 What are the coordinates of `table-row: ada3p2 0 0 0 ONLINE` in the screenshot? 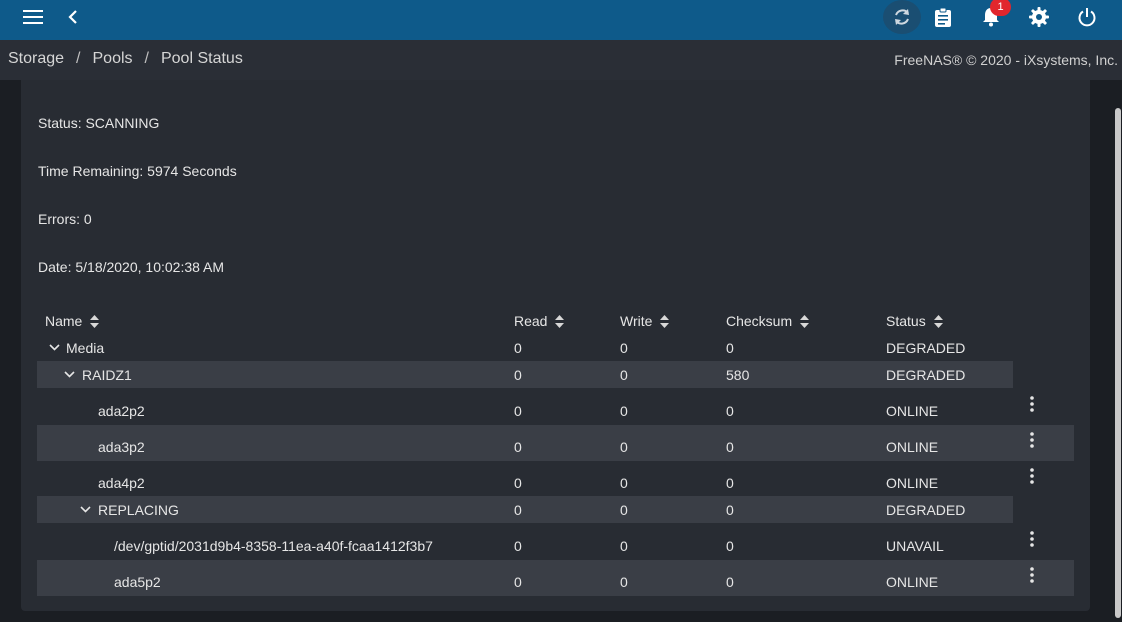 It's located at (555, 443).